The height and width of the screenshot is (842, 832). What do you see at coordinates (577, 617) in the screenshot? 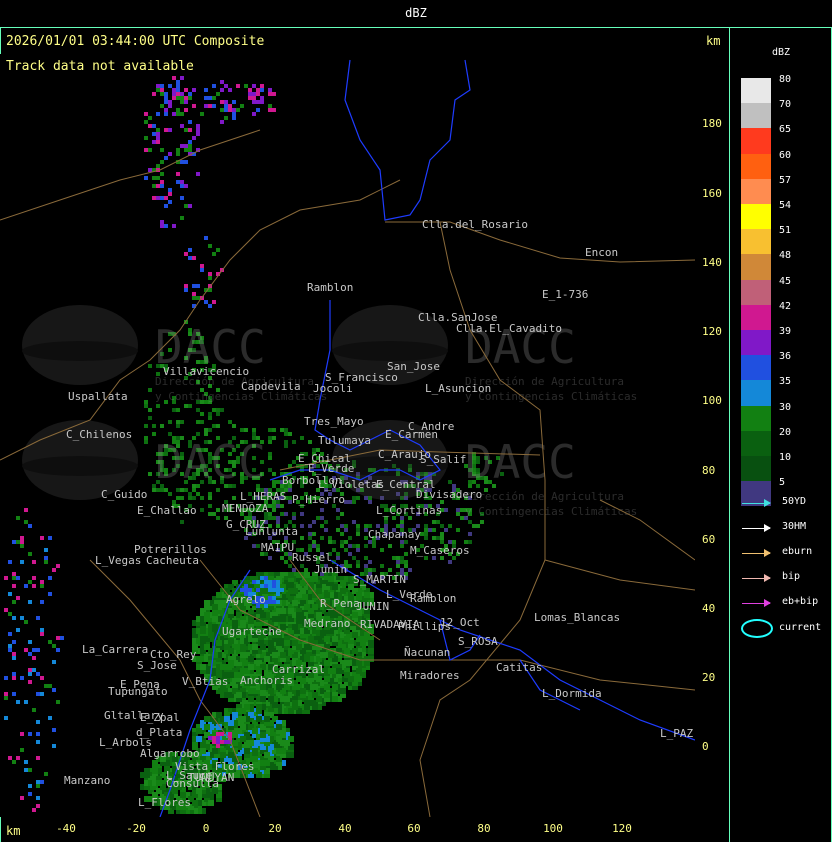
I see `place-label: Lomas_Blancas` at bounding box center [577, 617].